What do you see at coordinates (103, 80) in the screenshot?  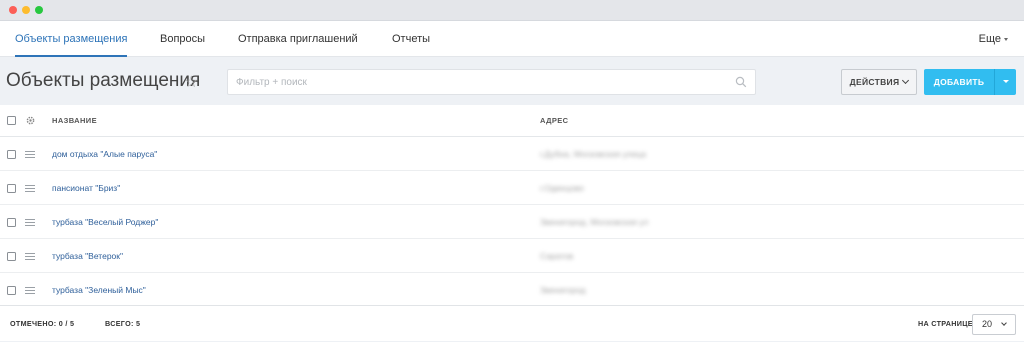 I see `page-title: Объекты размещения` at bounding box center [103, 80].